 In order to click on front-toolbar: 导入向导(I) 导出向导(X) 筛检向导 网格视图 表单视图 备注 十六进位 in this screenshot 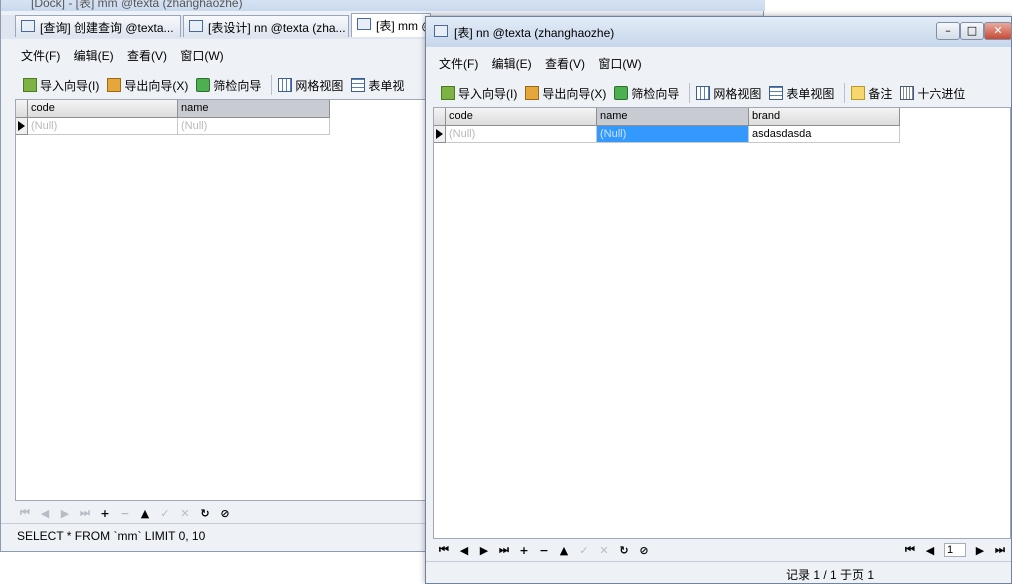, I will do `click(707, 93)`.